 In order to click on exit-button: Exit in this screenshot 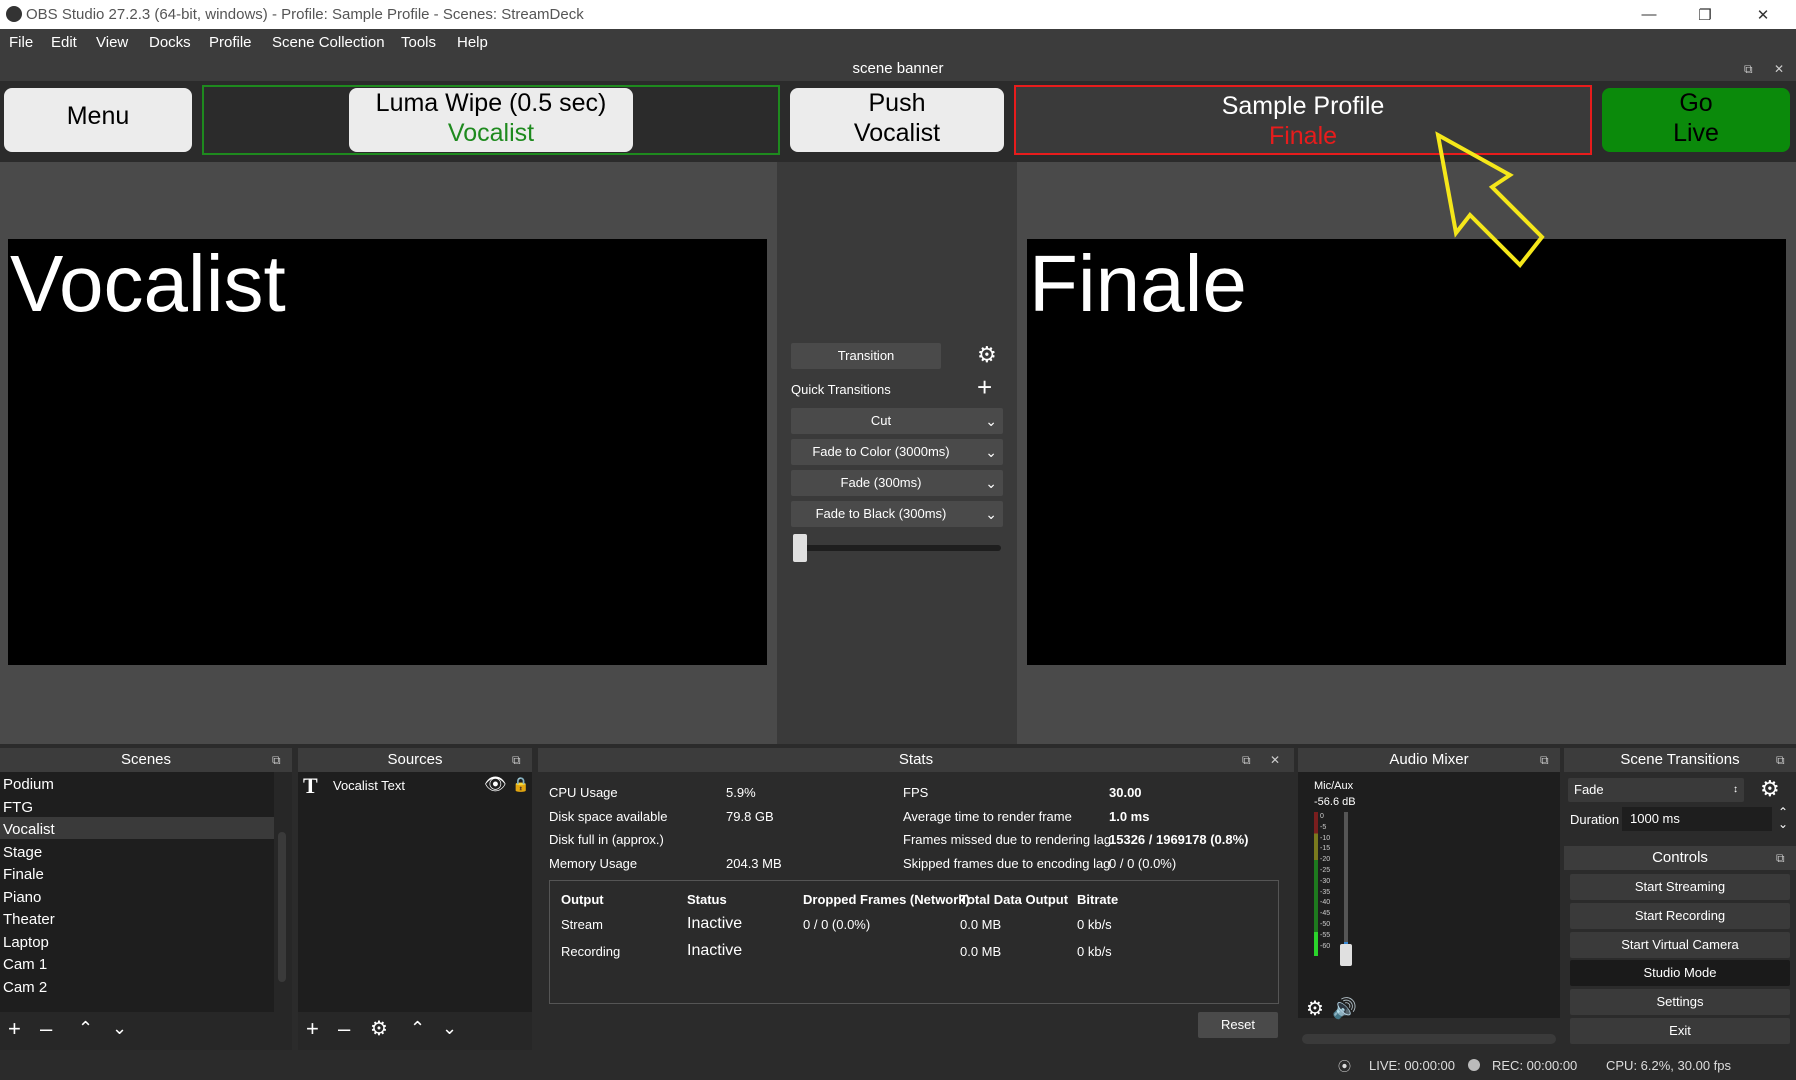, I will do `click(1680, 1031)`.